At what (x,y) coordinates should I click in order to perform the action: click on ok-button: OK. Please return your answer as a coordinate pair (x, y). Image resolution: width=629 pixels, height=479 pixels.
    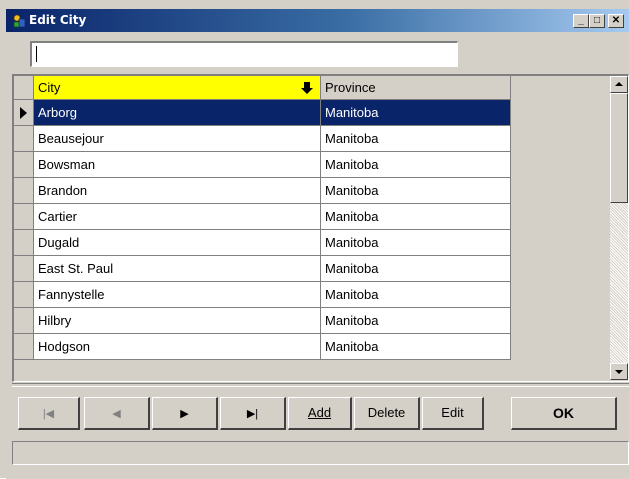
    Looking at the image, I should click on (564, 413).